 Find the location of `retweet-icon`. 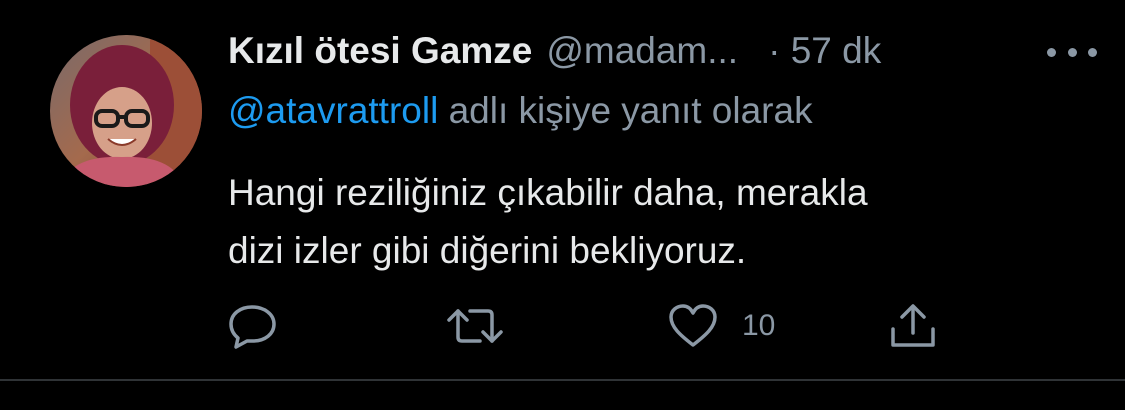

retweet-icon is located at coordinates (475, 326).